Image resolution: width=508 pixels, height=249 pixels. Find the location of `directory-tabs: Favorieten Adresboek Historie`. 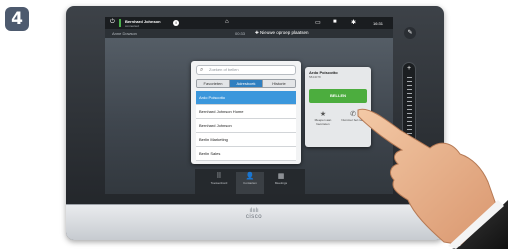

directory-tabs: Favorieten Adresboek Historie is located at coordinates (246, 83).